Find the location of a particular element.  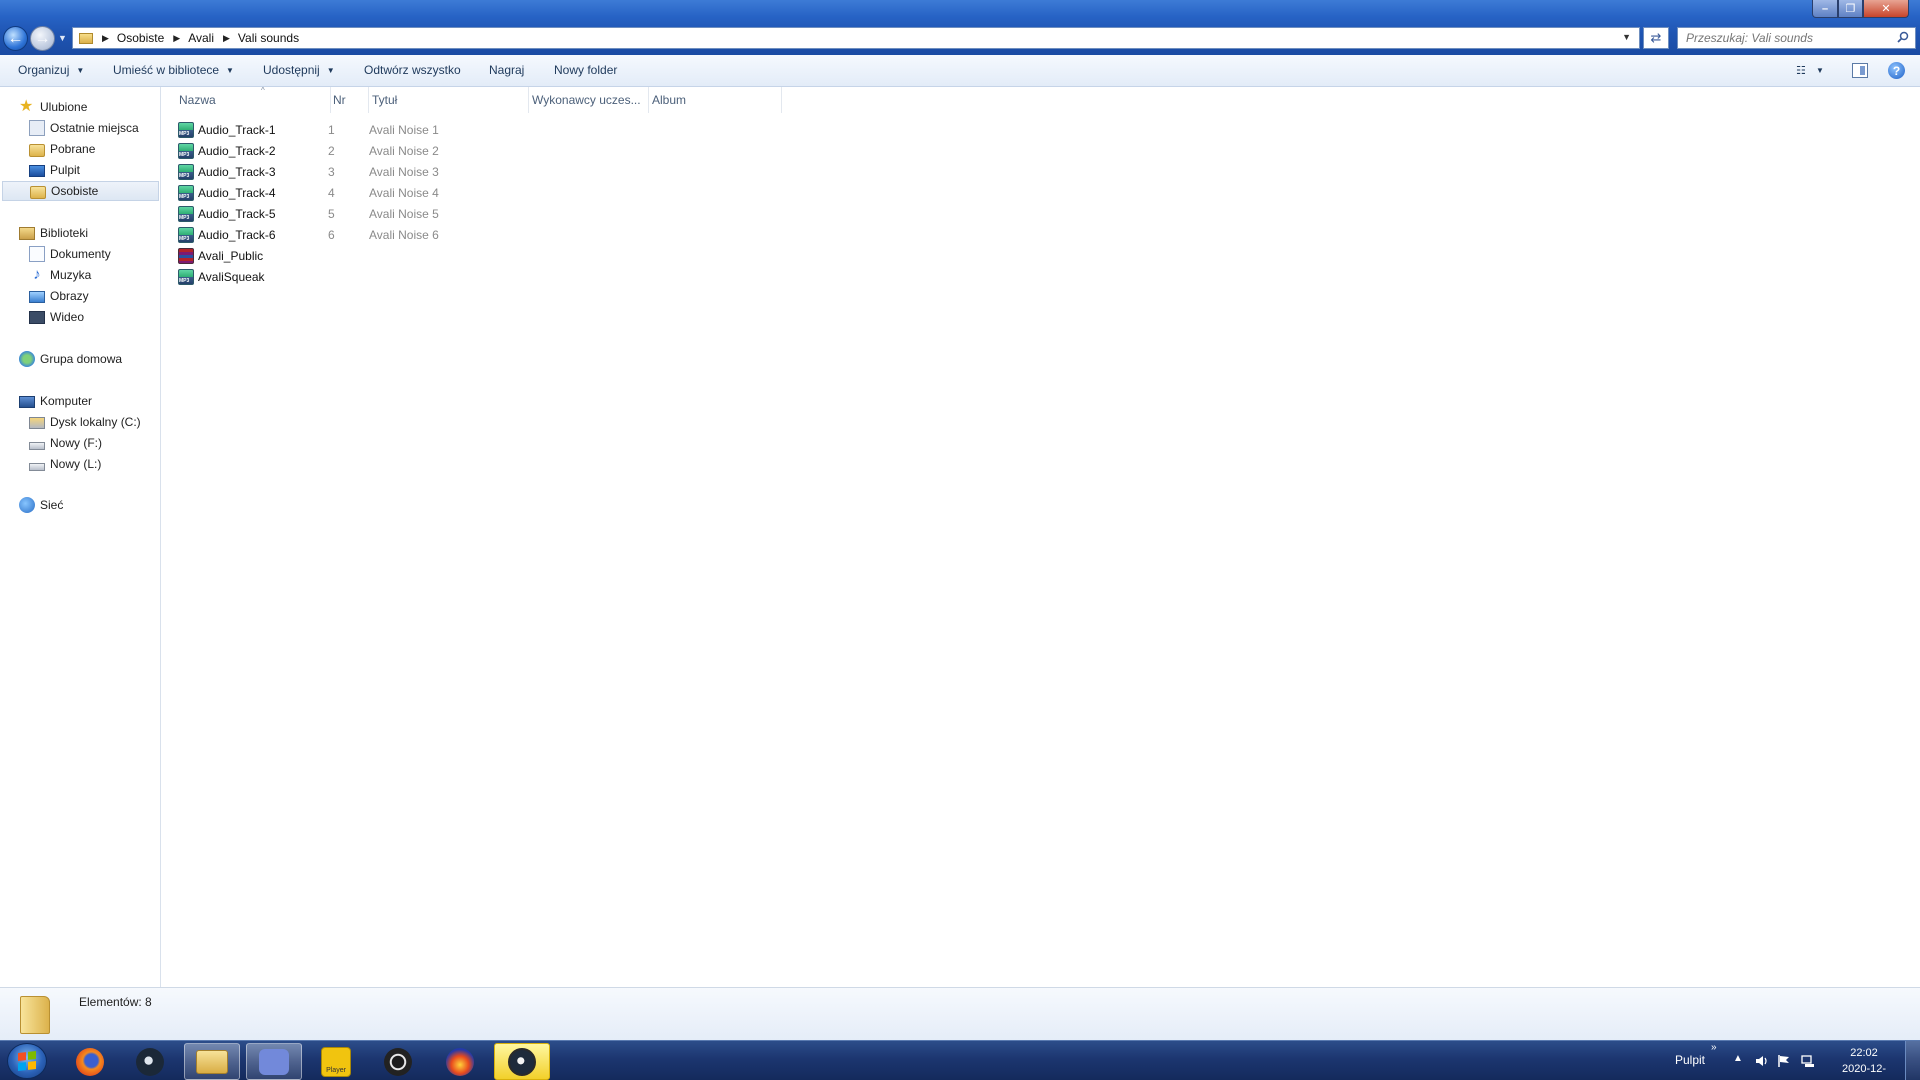

mp3-file-icon is located at coordinates (186, 129).